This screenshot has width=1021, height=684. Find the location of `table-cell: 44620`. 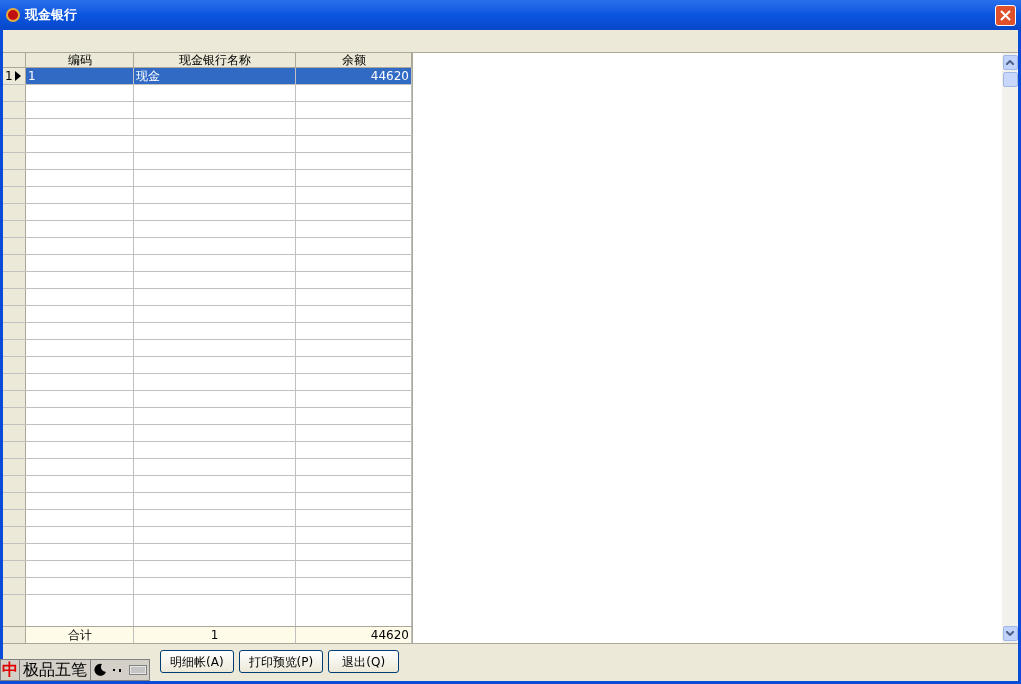

table-cell: 44620 is located at coordinates (354, 76).